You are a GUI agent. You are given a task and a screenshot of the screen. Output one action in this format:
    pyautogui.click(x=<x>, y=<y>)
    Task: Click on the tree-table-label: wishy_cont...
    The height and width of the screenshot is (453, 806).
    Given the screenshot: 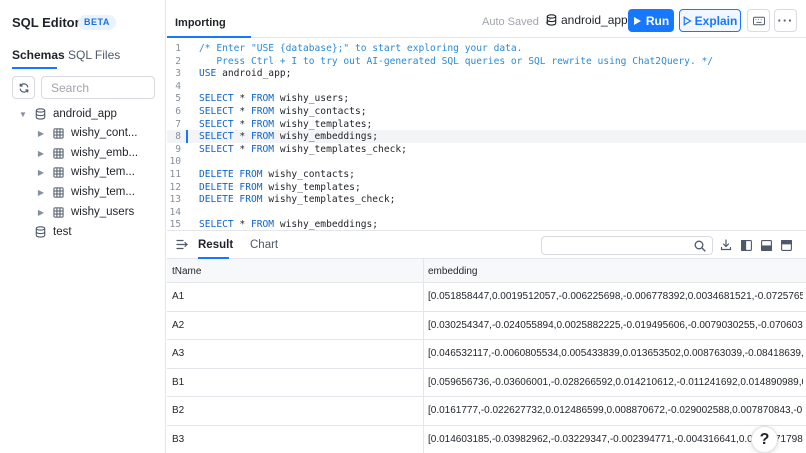 What is the action you would take?
    pyautogui.click(x=104, y=133)
    